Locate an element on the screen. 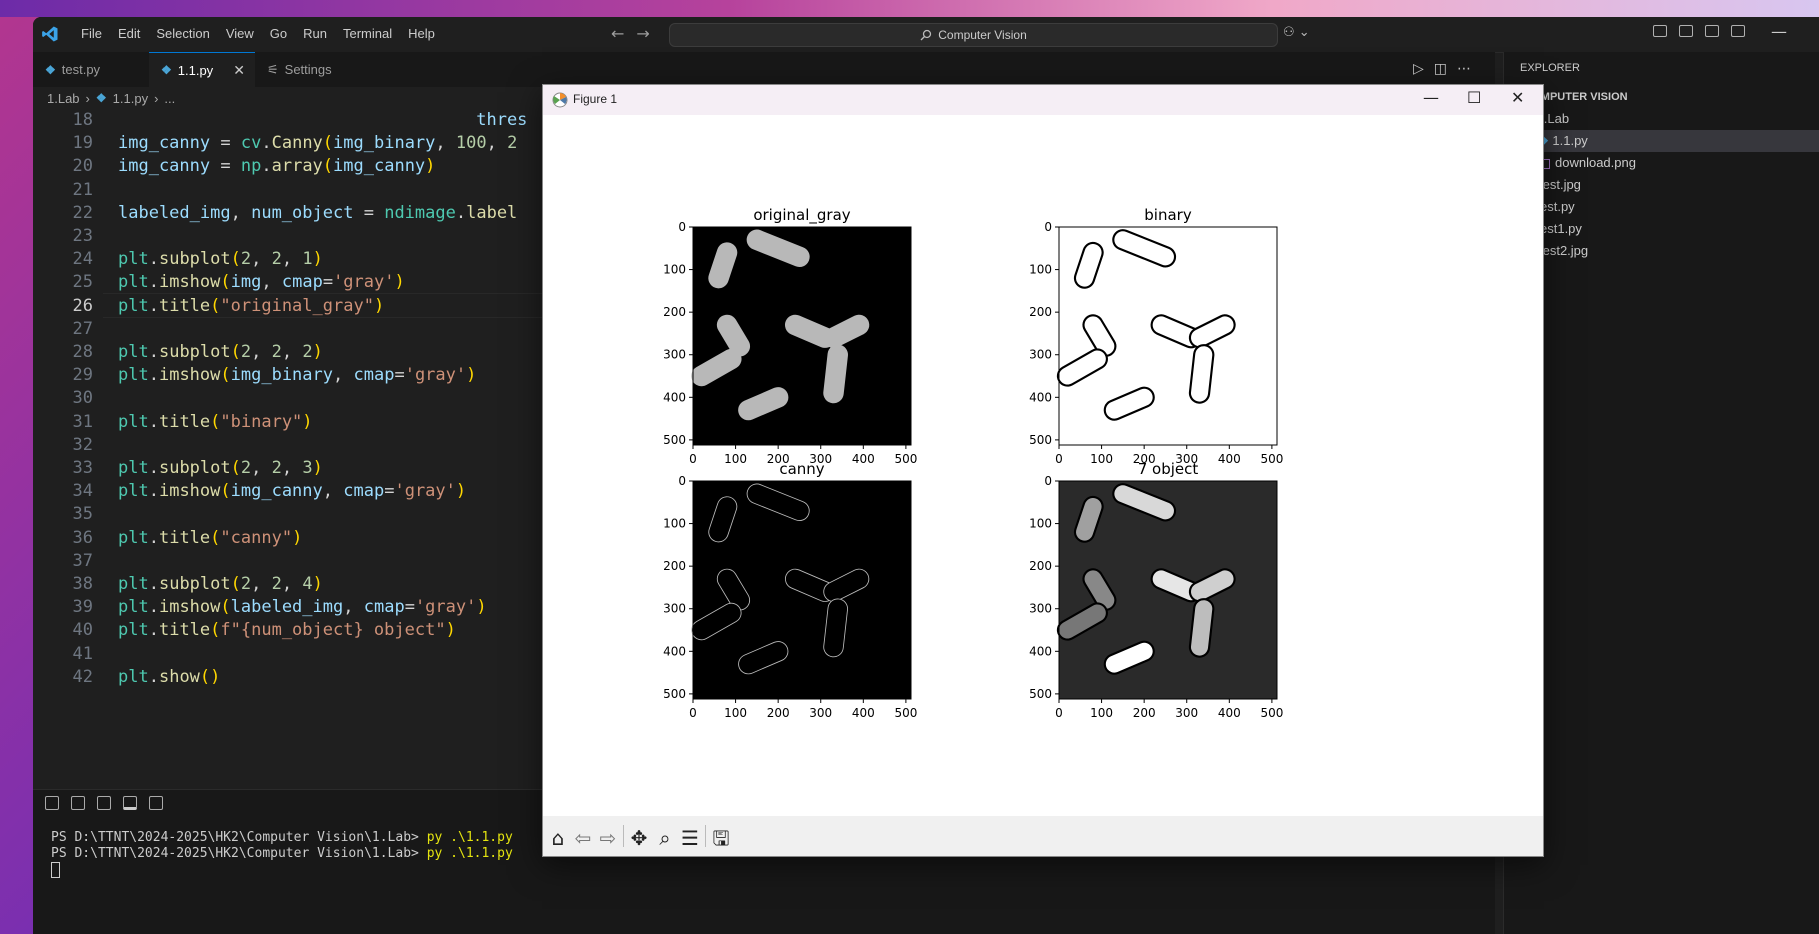 This screenshot has height=934, width=1819. line-number: 34 is located at coordinates (82, 491).